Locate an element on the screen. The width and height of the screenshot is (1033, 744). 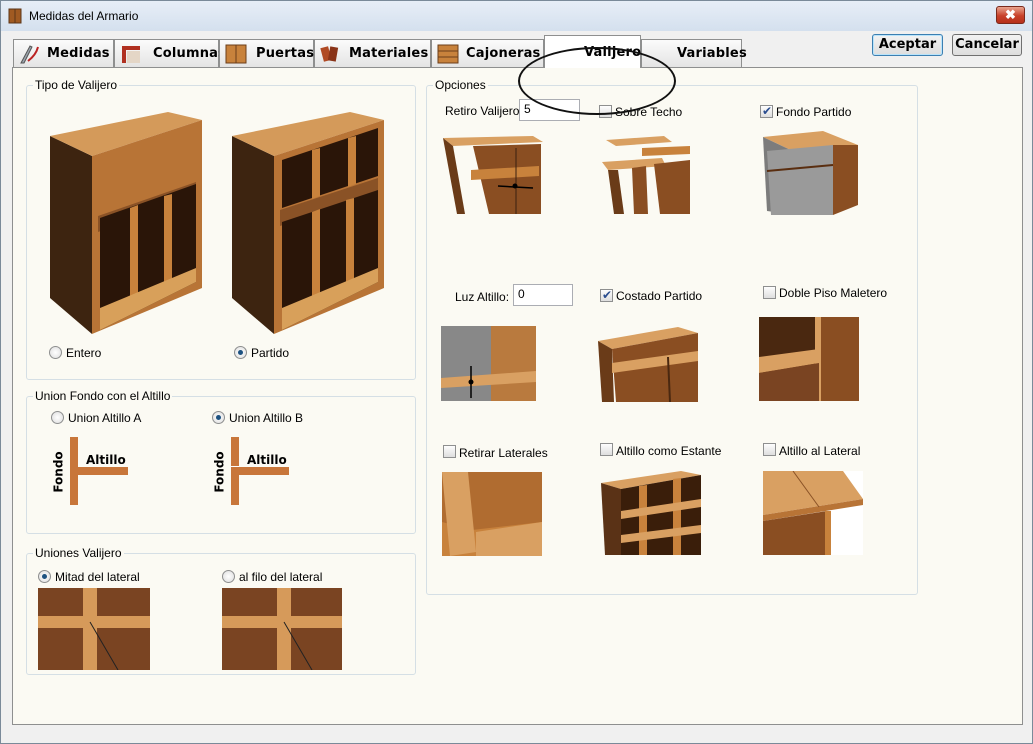
group-title: Union Fondo con el Altillo is located at coordinates (103, 396).